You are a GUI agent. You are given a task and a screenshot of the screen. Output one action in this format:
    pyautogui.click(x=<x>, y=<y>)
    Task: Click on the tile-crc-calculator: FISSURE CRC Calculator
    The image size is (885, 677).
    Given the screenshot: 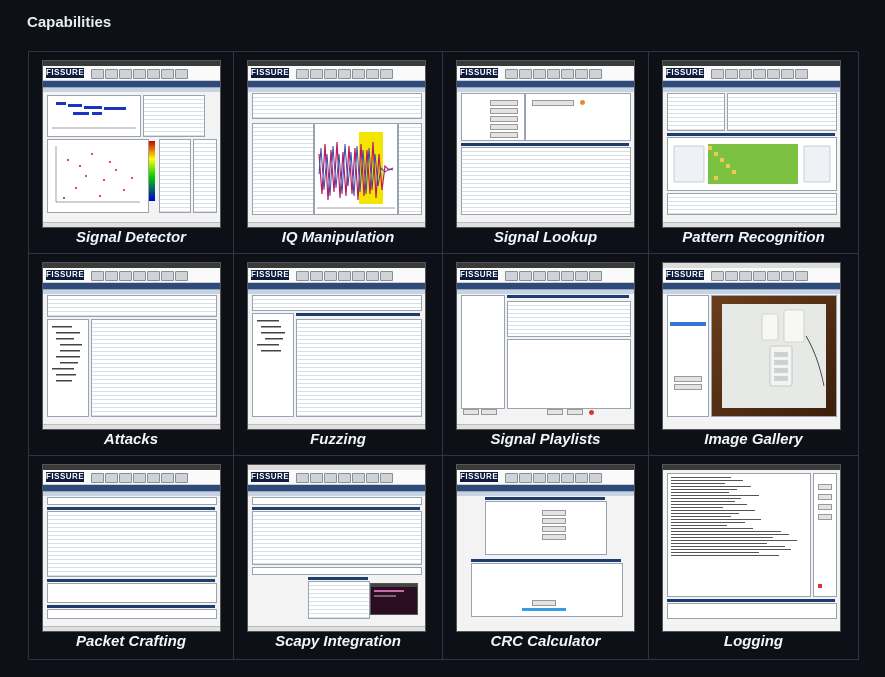 What is the action you would take?
    pyautogui.click(x=546, y=558)
    